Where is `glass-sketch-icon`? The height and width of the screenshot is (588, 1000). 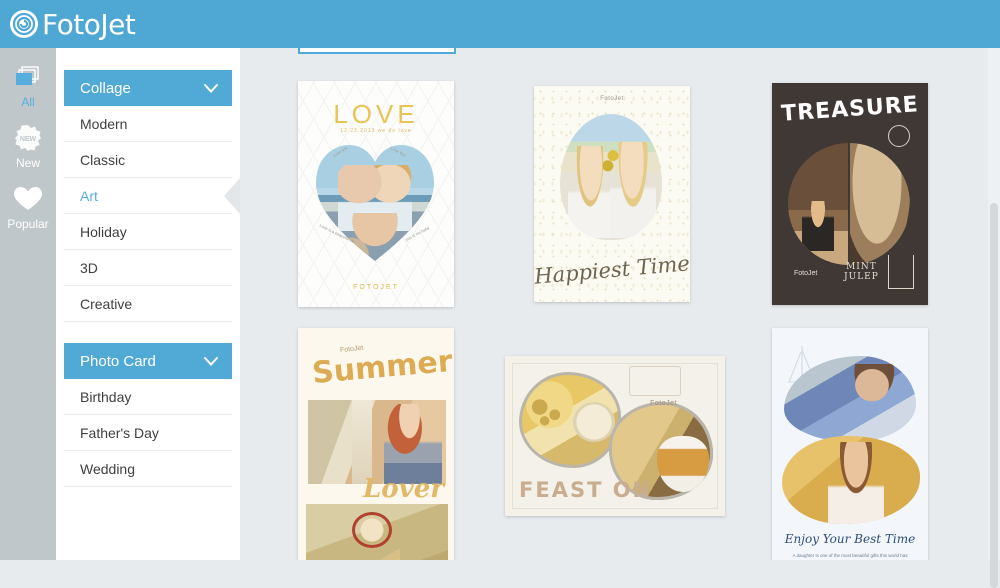 glass-sketch-icon is located at coordinates (901, 272).